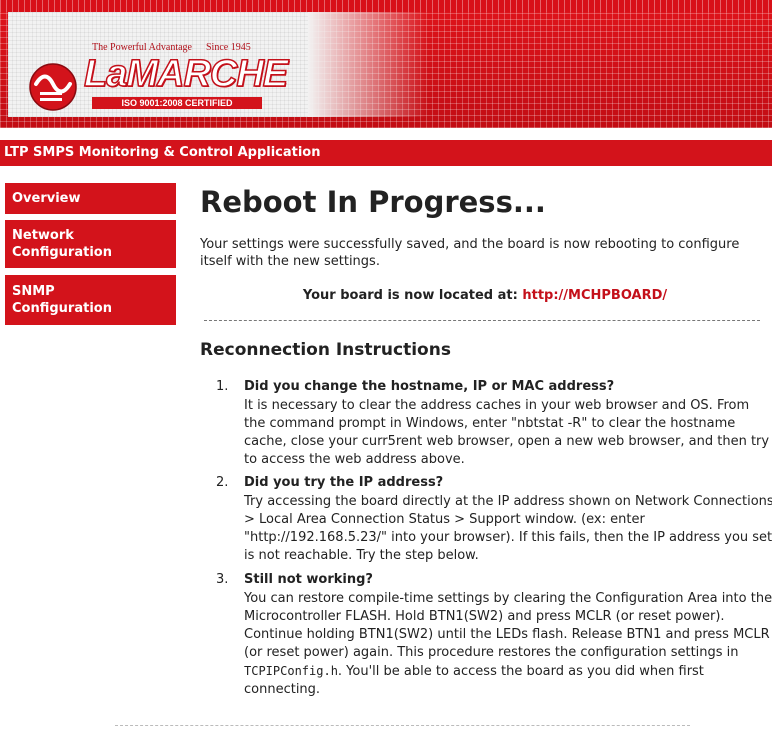 The image size is (772, 740). I want to click on sidebar-item-snmp-configuration: SNMP Configuration, so click(90, 300).